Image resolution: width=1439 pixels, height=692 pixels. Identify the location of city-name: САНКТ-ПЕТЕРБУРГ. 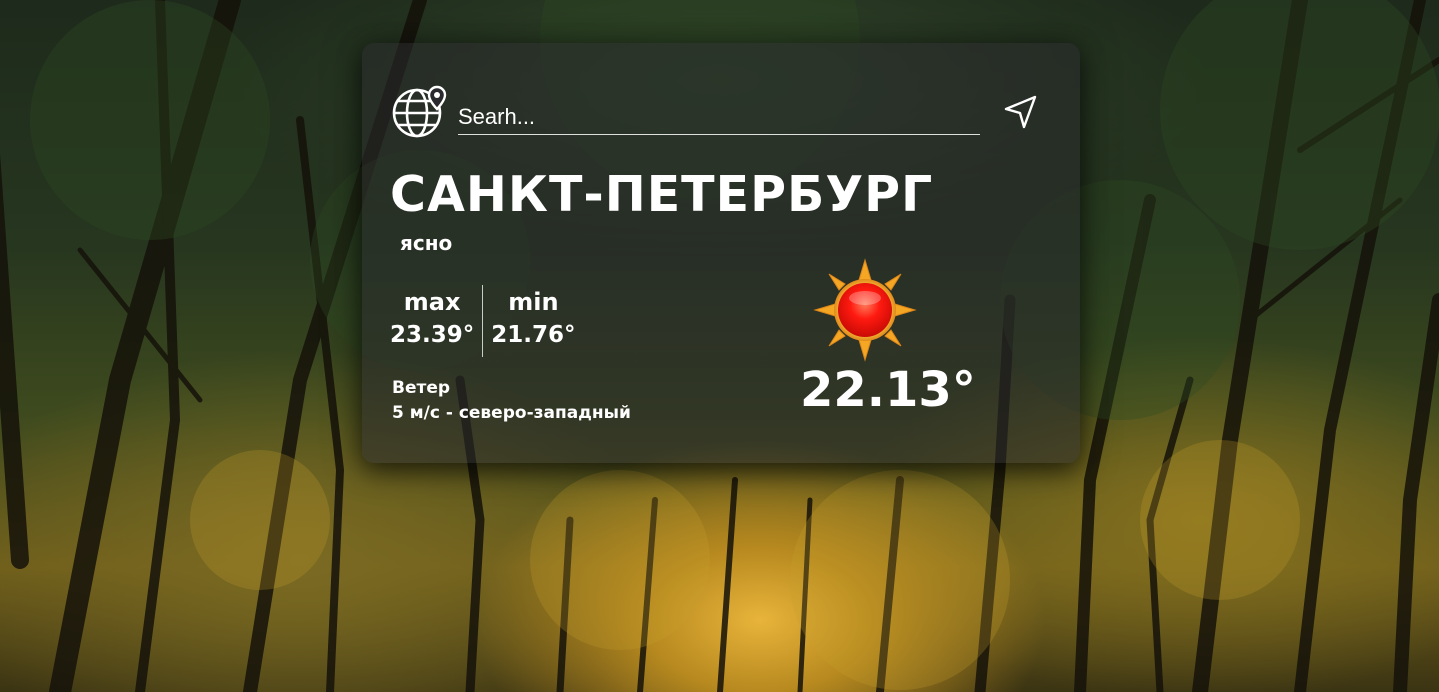
(662, 194).